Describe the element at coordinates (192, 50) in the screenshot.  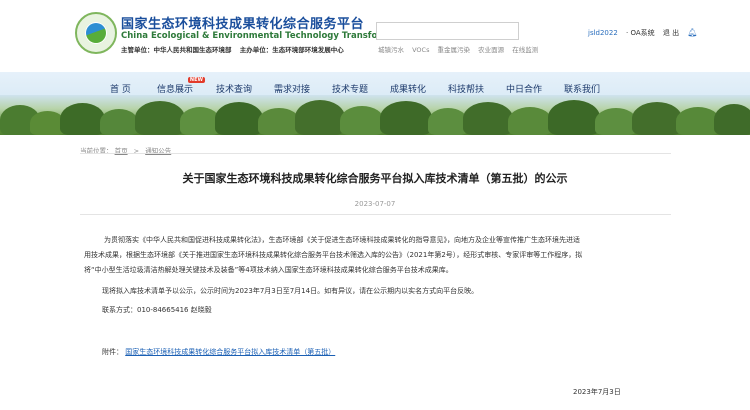
I see `host-value: 中华人民共和国生态环境部` at that location.